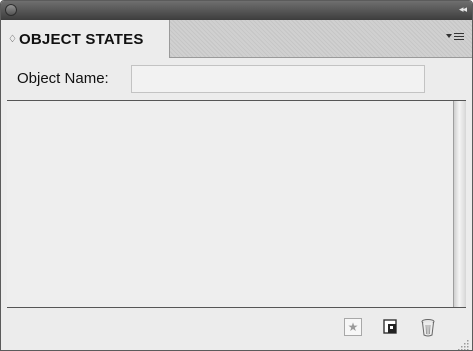  I want to click on tab-object-states: ♢ OBJECT STATES, so click(85, 39).